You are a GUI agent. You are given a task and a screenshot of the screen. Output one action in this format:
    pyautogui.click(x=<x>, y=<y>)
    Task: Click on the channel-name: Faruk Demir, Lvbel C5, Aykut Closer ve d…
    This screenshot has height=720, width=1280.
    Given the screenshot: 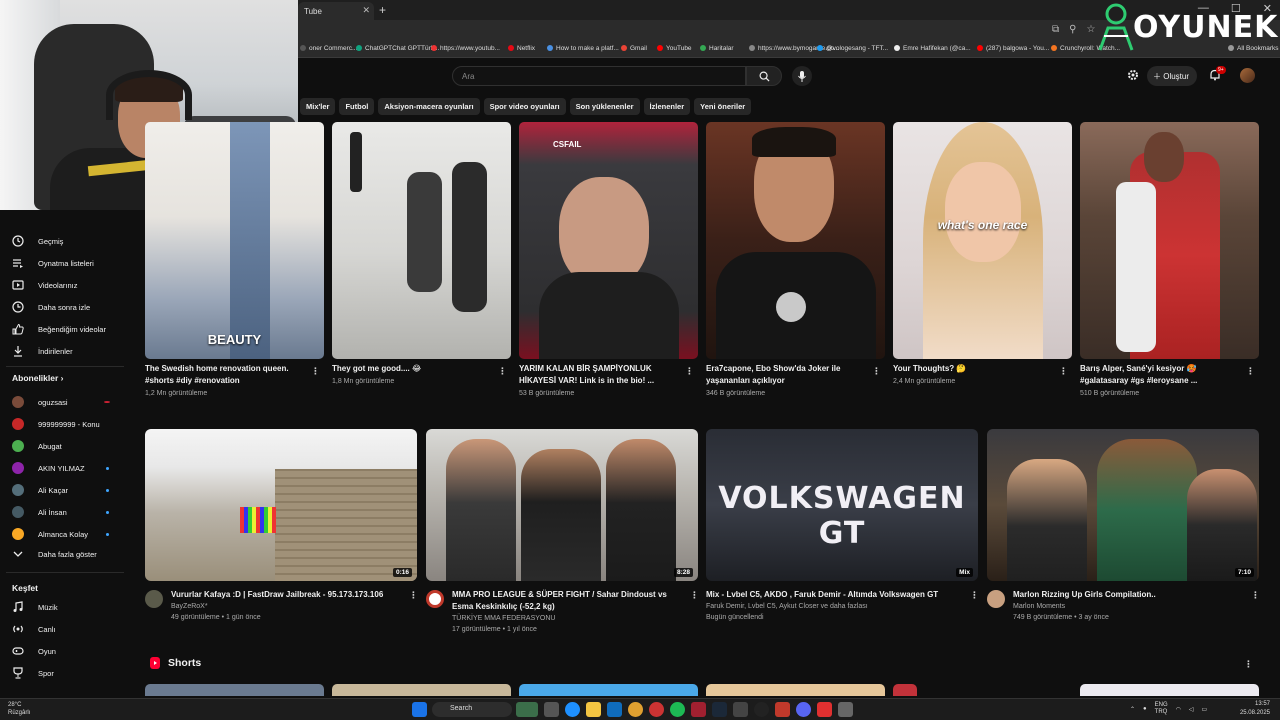 What is the action you would take?
    pyautogui.click(x=837, y=606)
    